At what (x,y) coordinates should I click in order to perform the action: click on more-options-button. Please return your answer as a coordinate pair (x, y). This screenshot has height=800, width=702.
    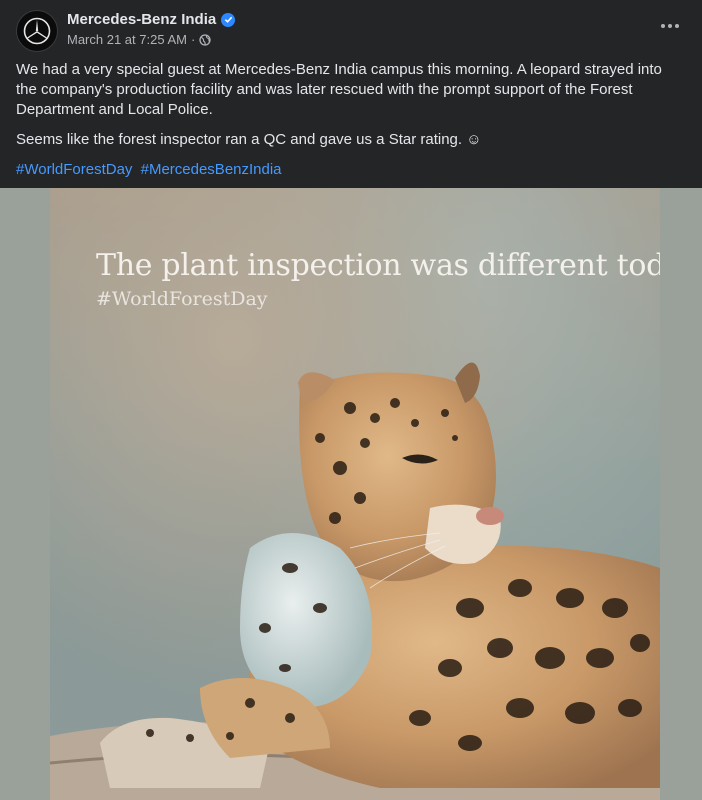
    Looking at the image, I should click on (670, 26).